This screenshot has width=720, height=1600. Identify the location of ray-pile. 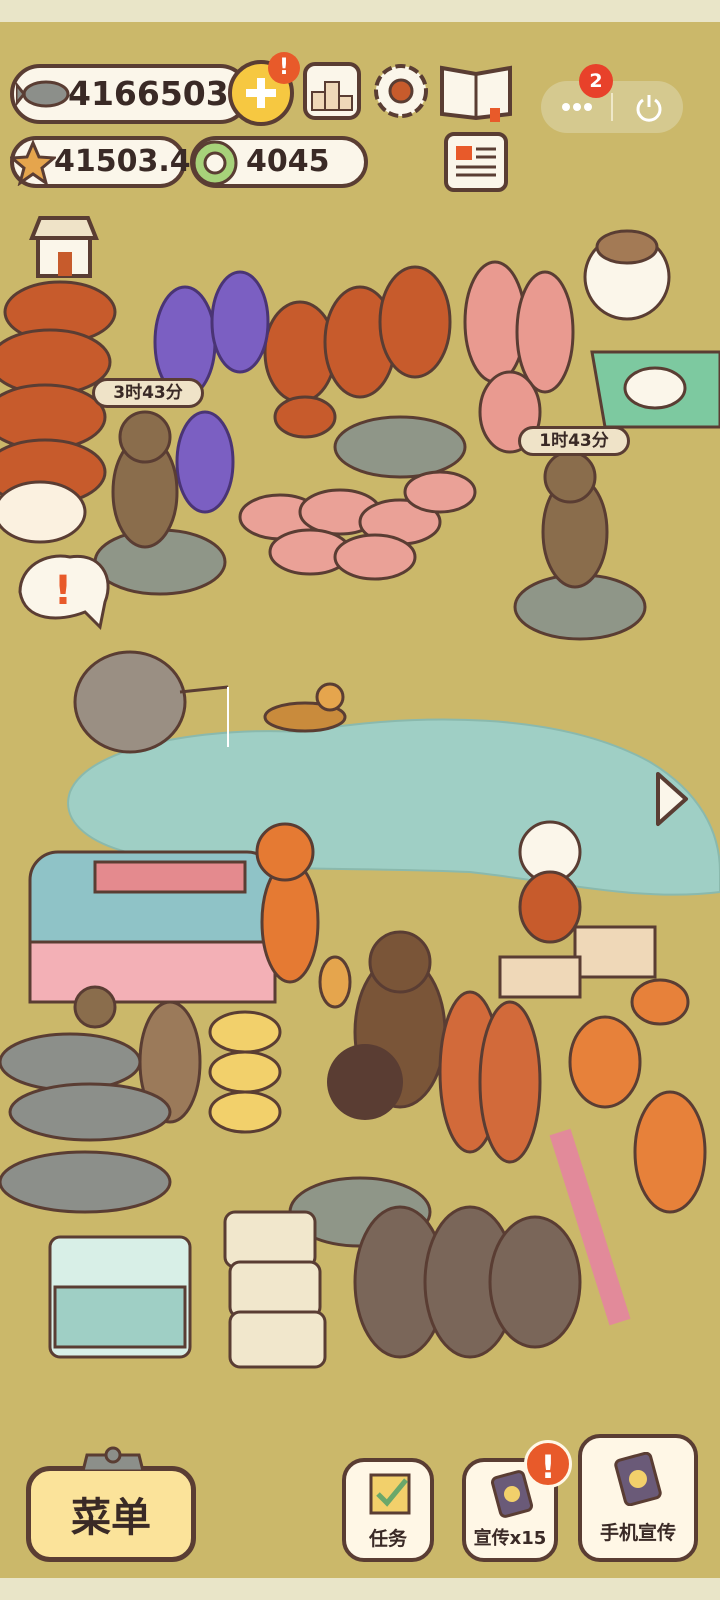
(275, 1289).